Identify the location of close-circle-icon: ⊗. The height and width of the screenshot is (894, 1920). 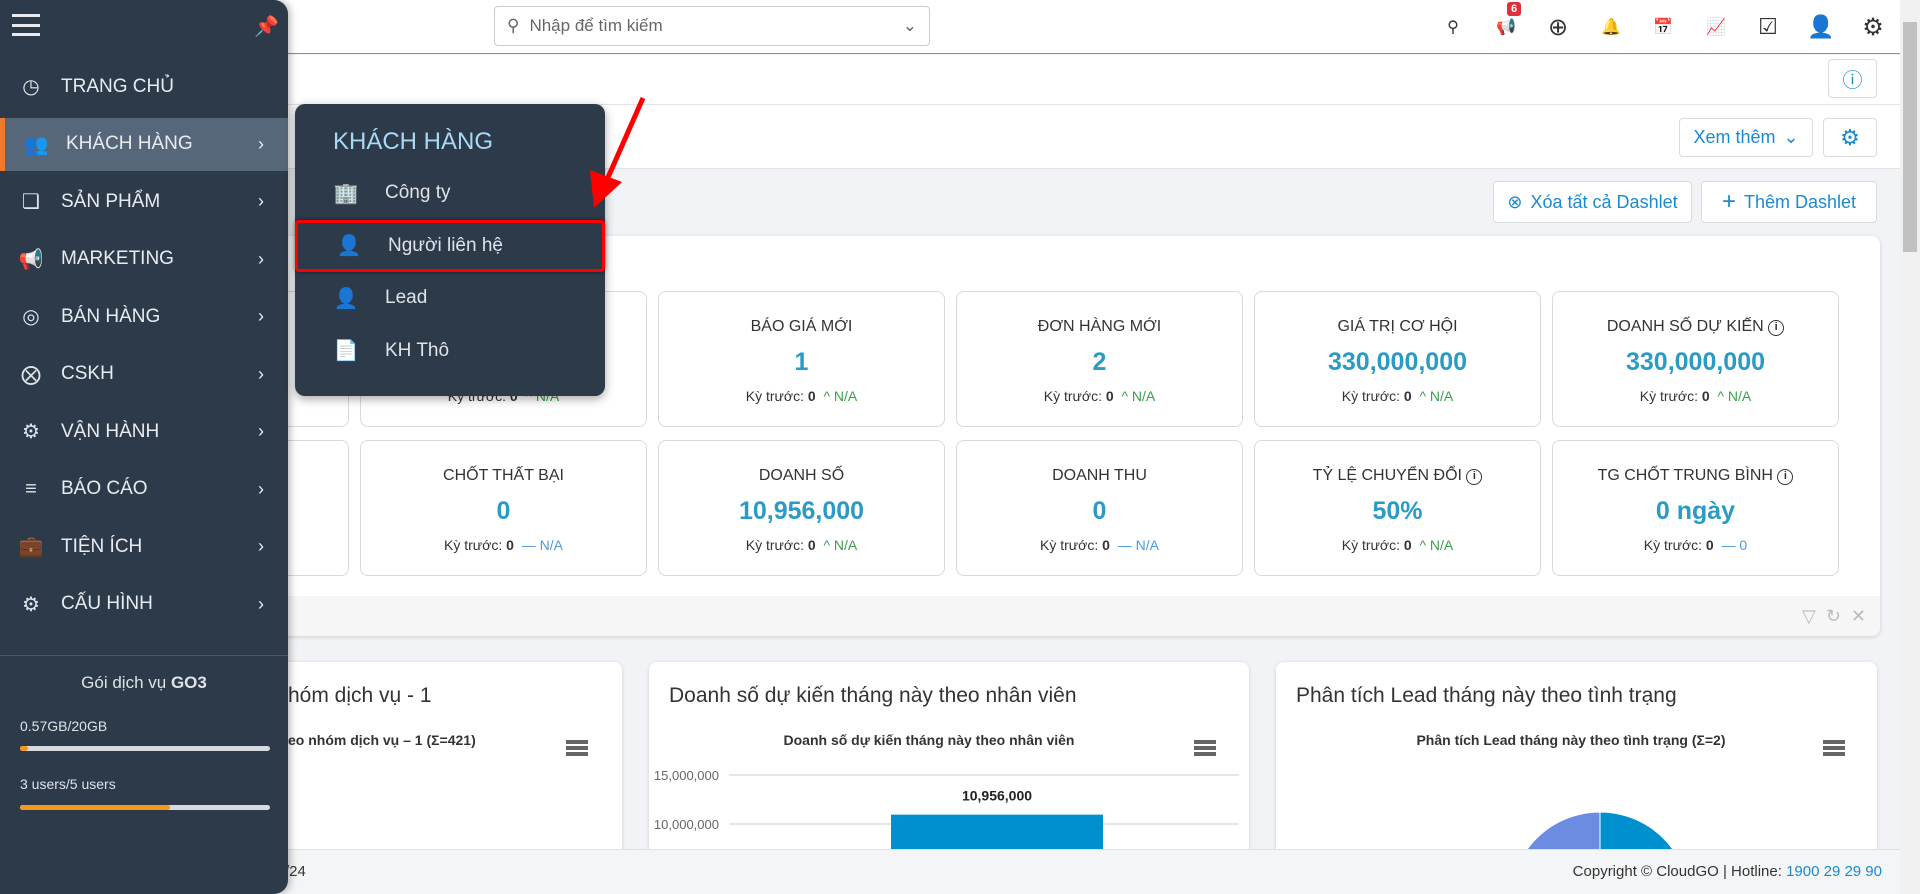
(1515, 201).